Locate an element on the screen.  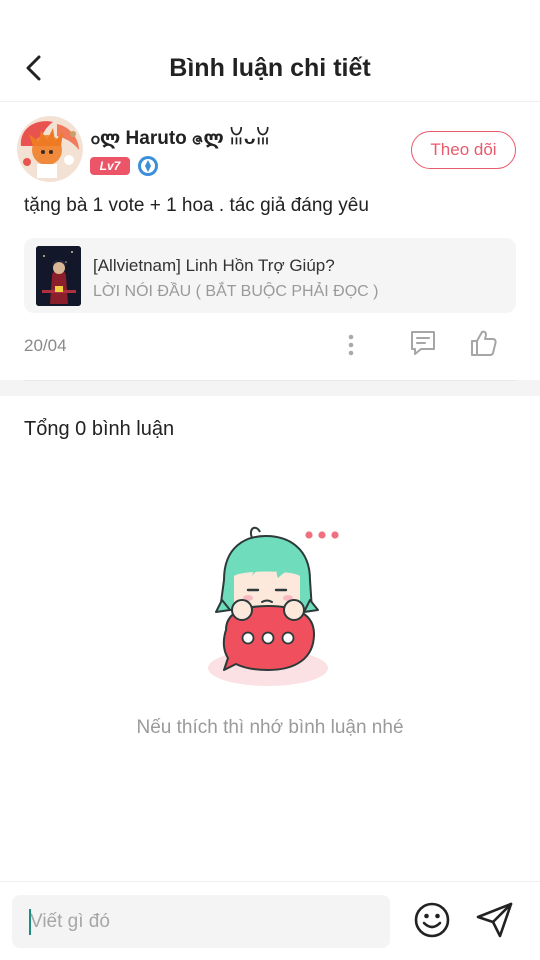
emoji-button is located at coordinates (432, 920).